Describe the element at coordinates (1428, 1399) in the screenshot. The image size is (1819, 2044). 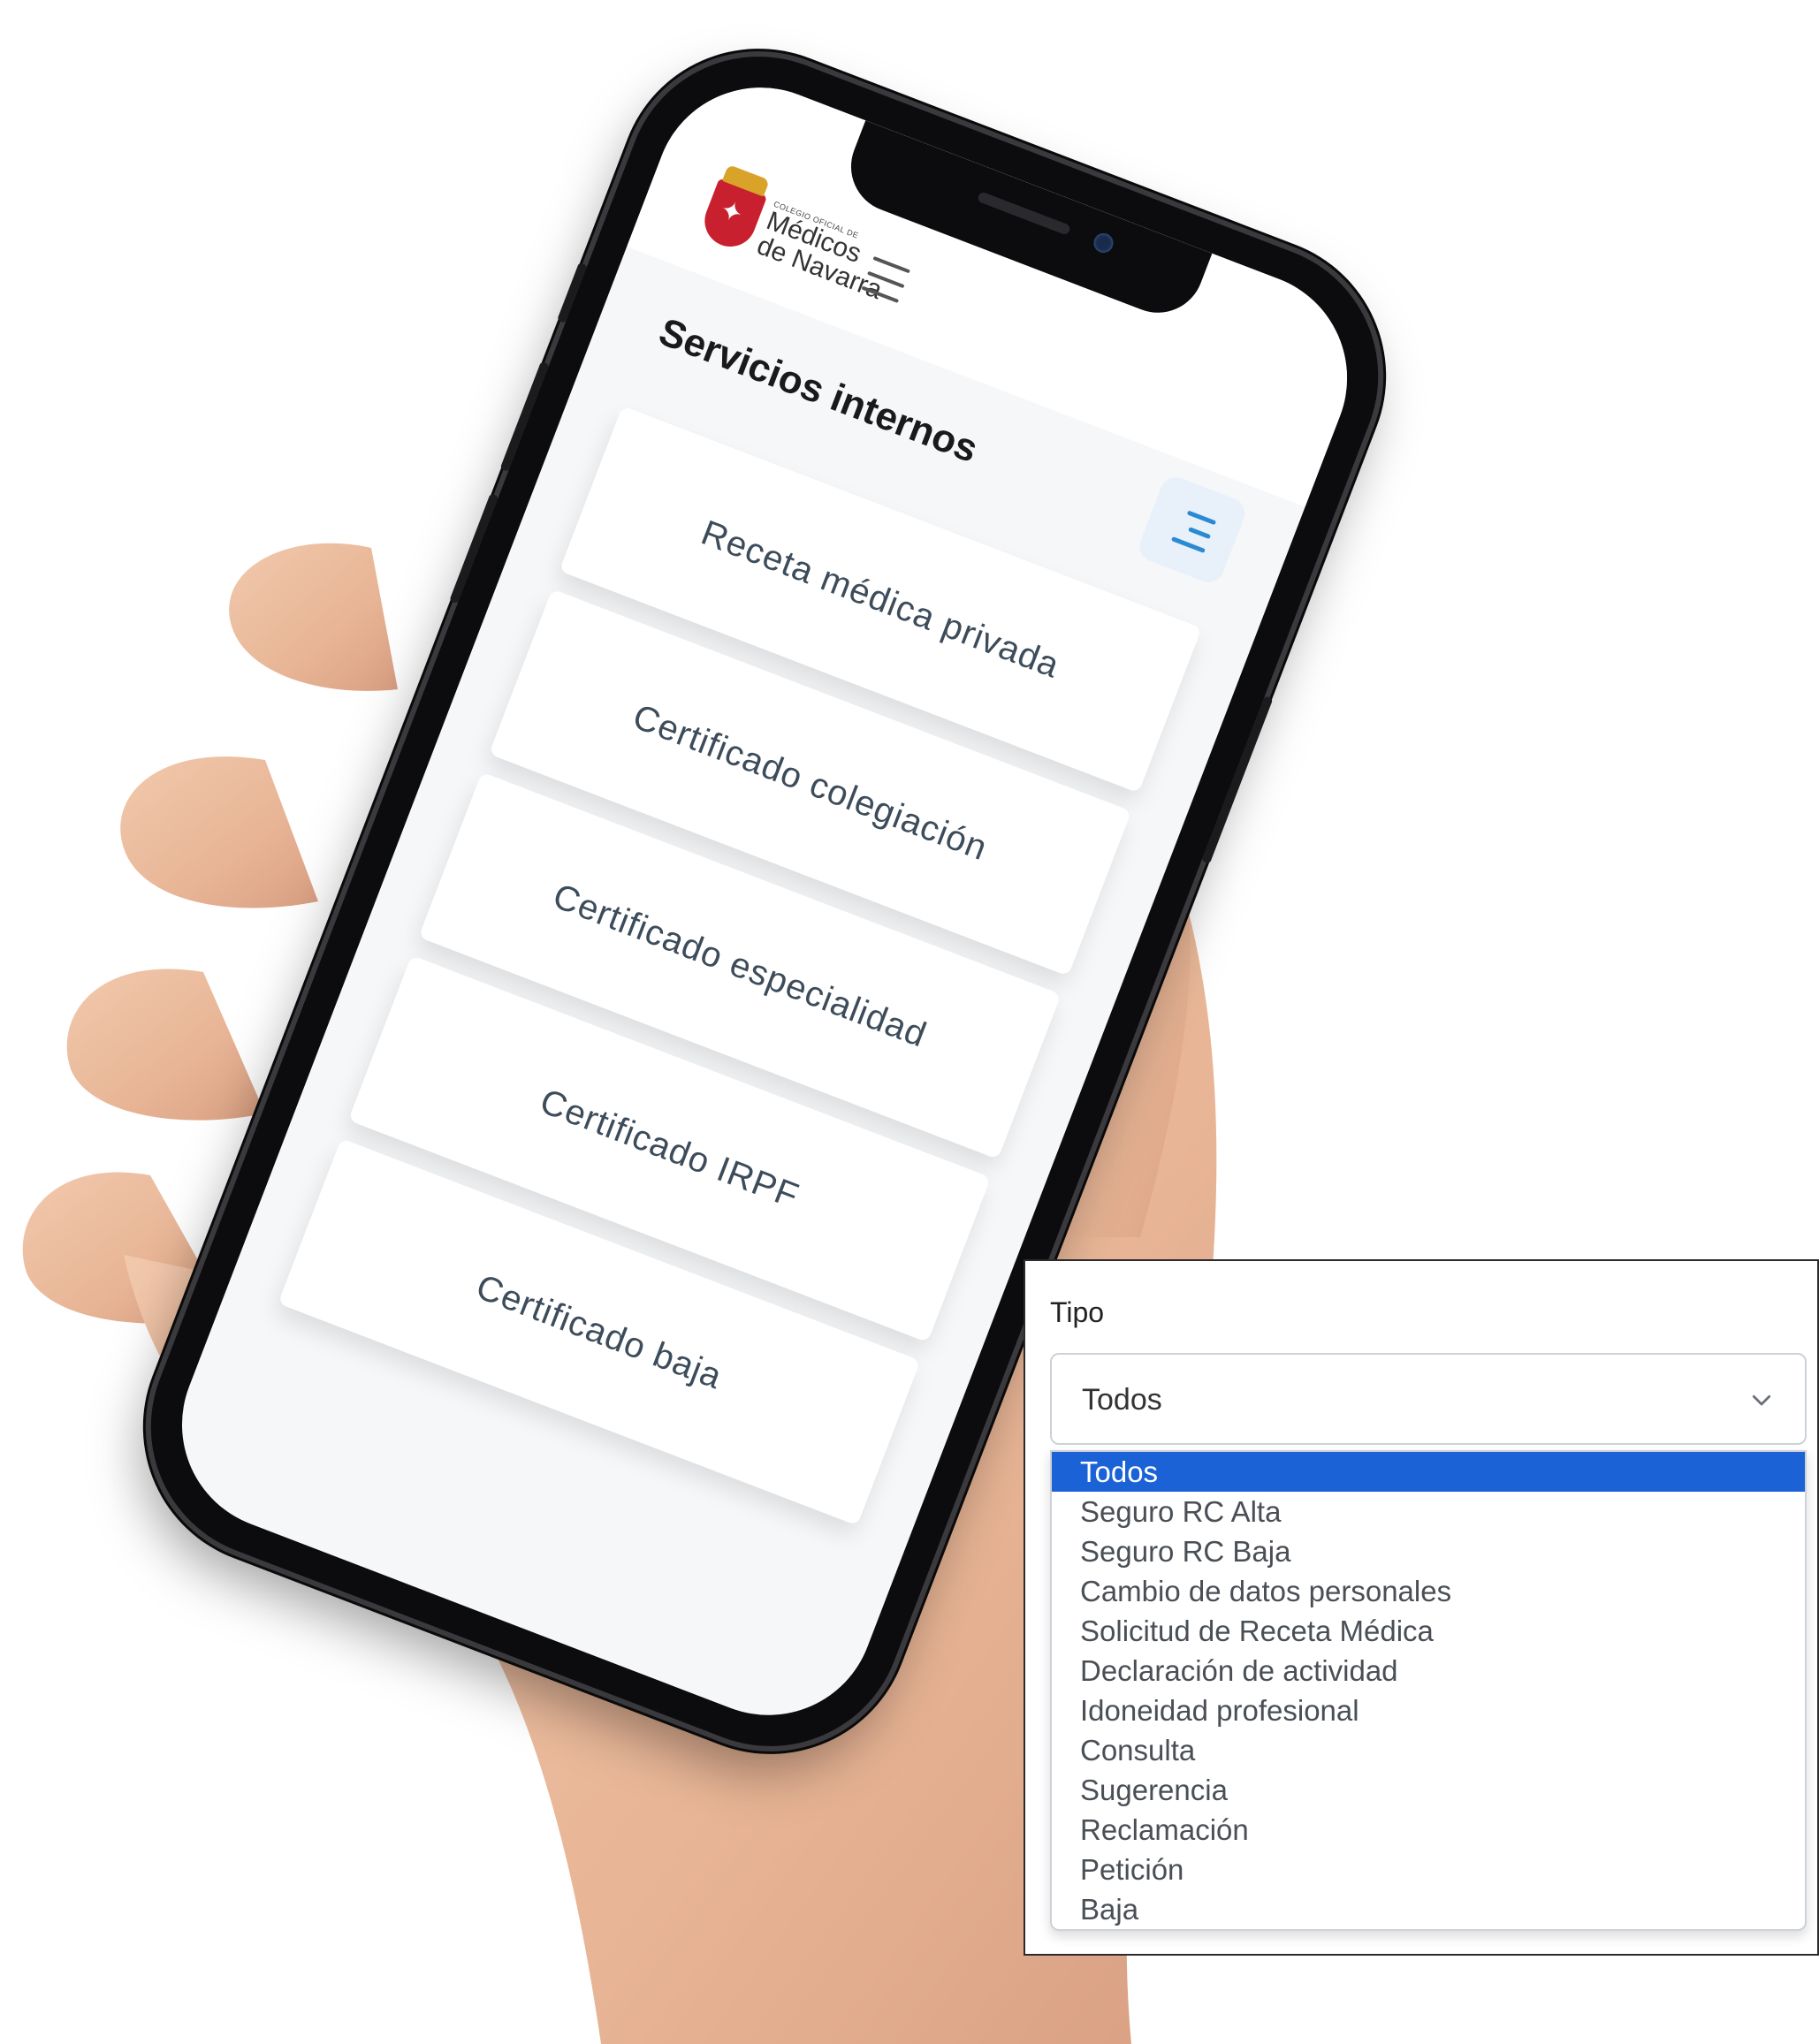
I see `tipo-select: Todos` at that location.